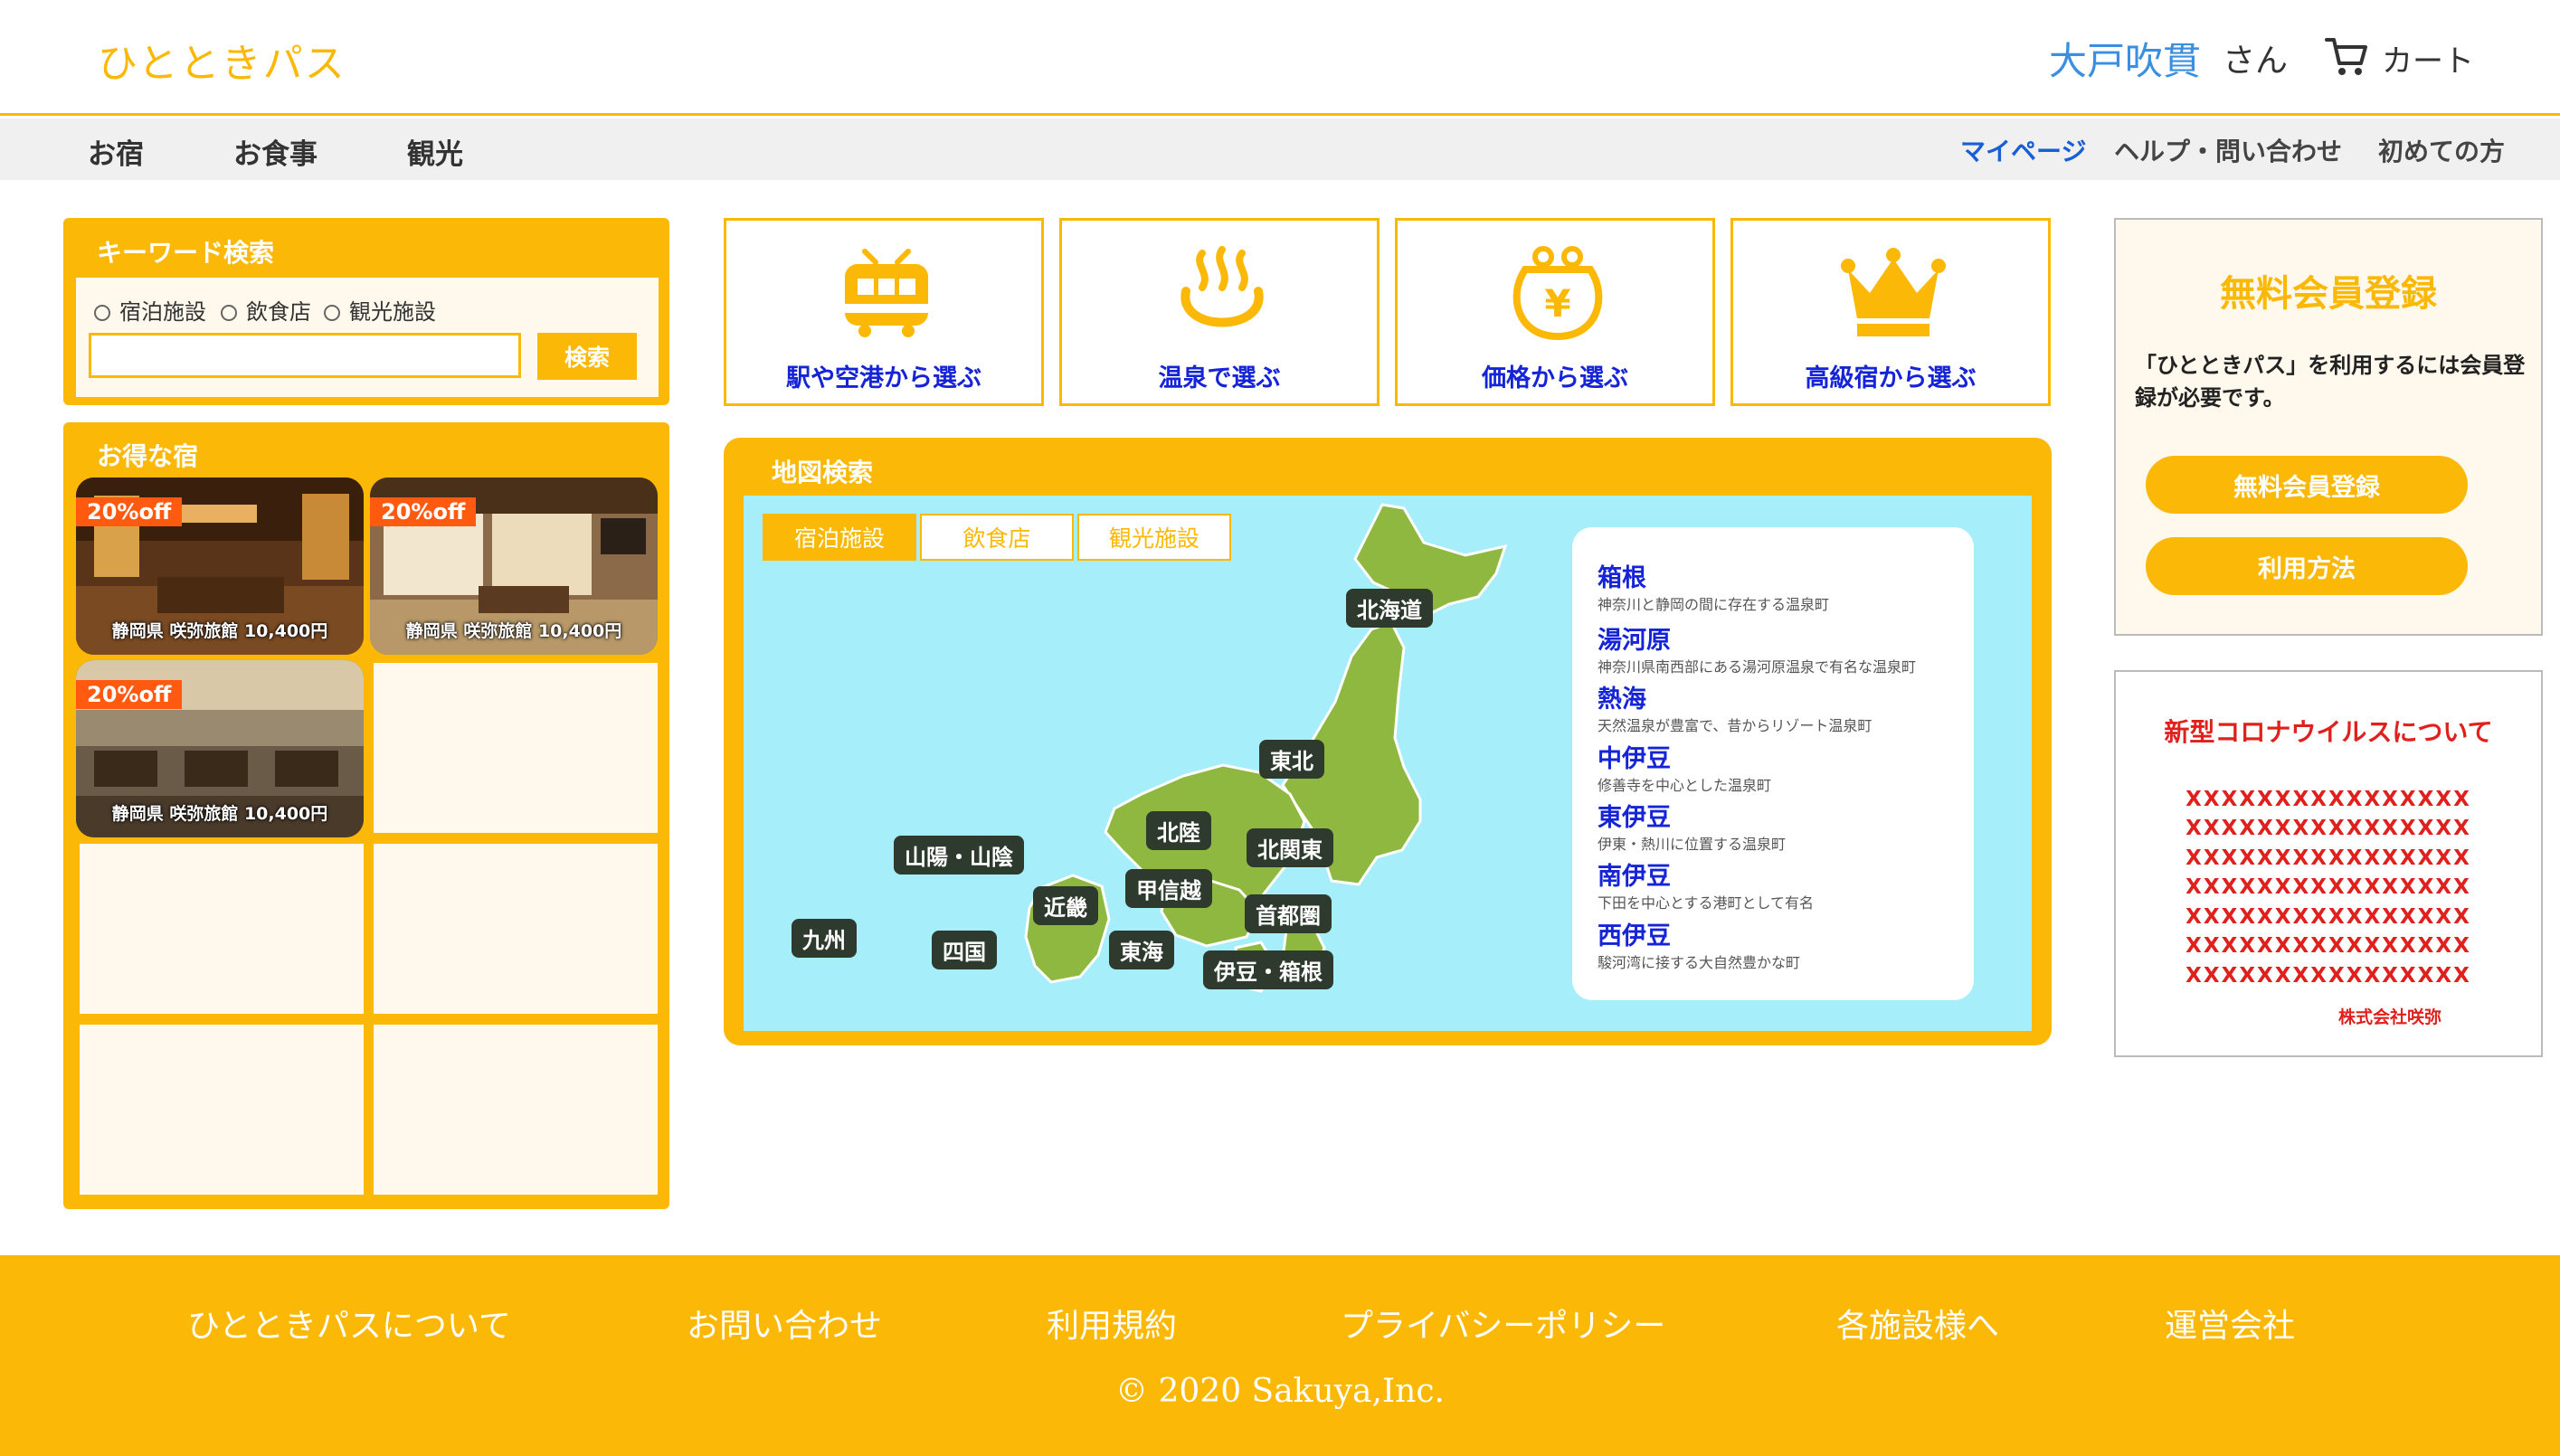  I want to click on footer-link-company: 運営会社, so click(2230, 1323).